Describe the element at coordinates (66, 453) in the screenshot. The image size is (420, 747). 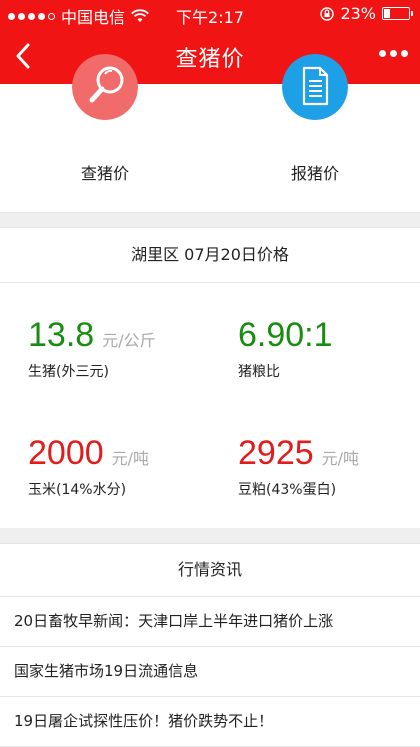
I see `price-value: 2000` at that location.